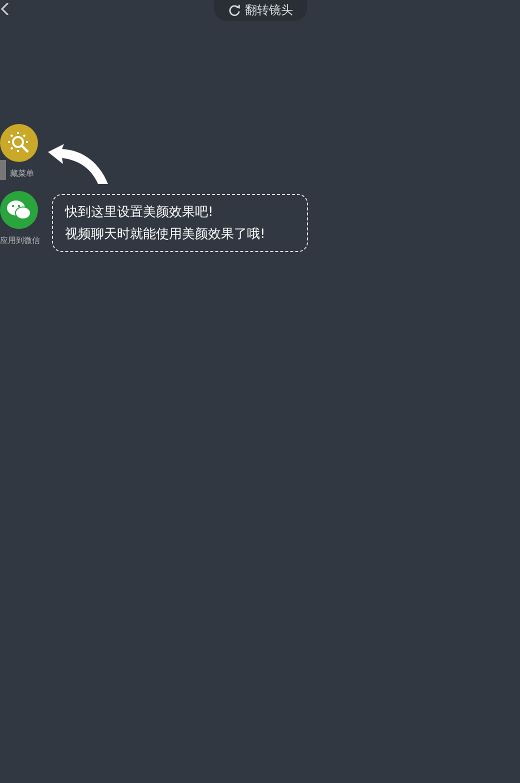 This screenshot has height=783, width=520. Describe the element at coordinates (260, 10) in the screenshot. I see `flip-camera-button: 翻转镜头` at that location.